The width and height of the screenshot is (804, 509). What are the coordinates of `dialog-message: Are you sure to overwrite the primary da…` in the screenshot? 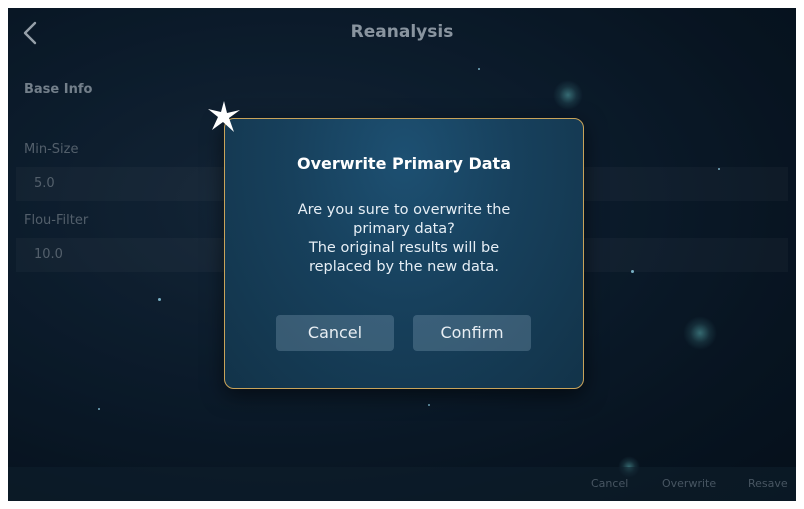 It's located at (404, 239).